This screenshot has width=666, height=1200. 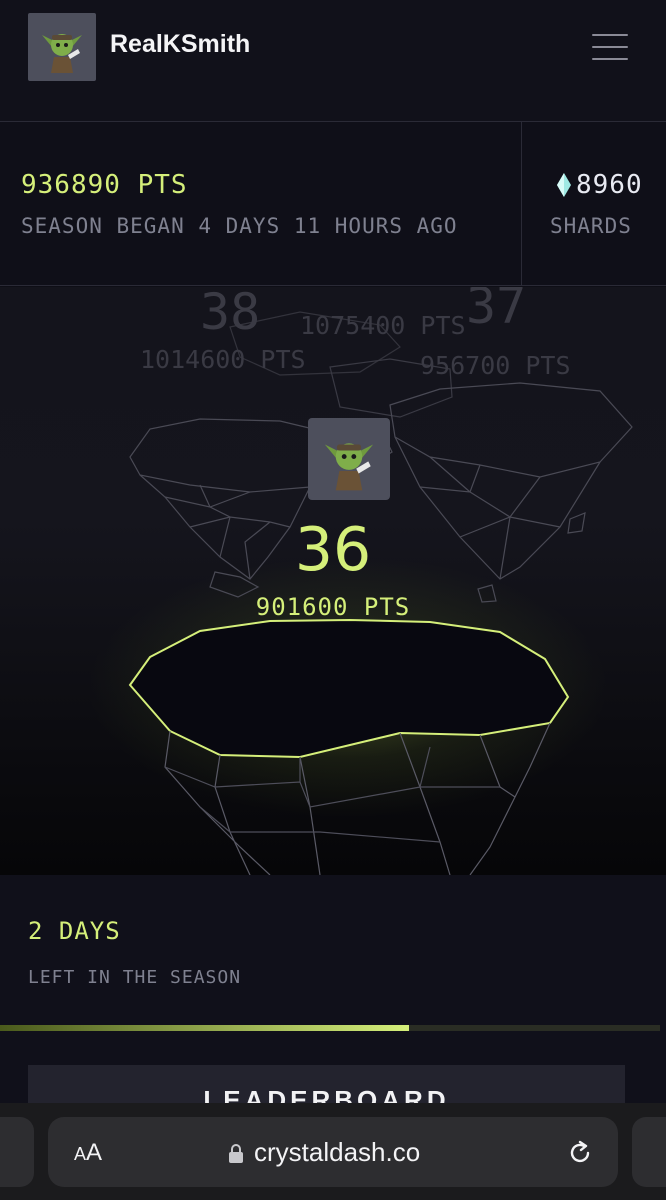 I want to click on reader-settings-button: AA, so click(x=88, y=1153).